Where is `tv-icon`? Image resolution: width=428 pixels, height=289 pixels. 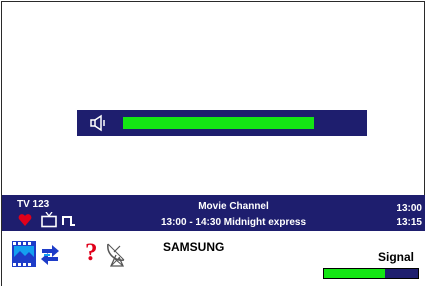 tv-icon is located at coordinates (49, 220).